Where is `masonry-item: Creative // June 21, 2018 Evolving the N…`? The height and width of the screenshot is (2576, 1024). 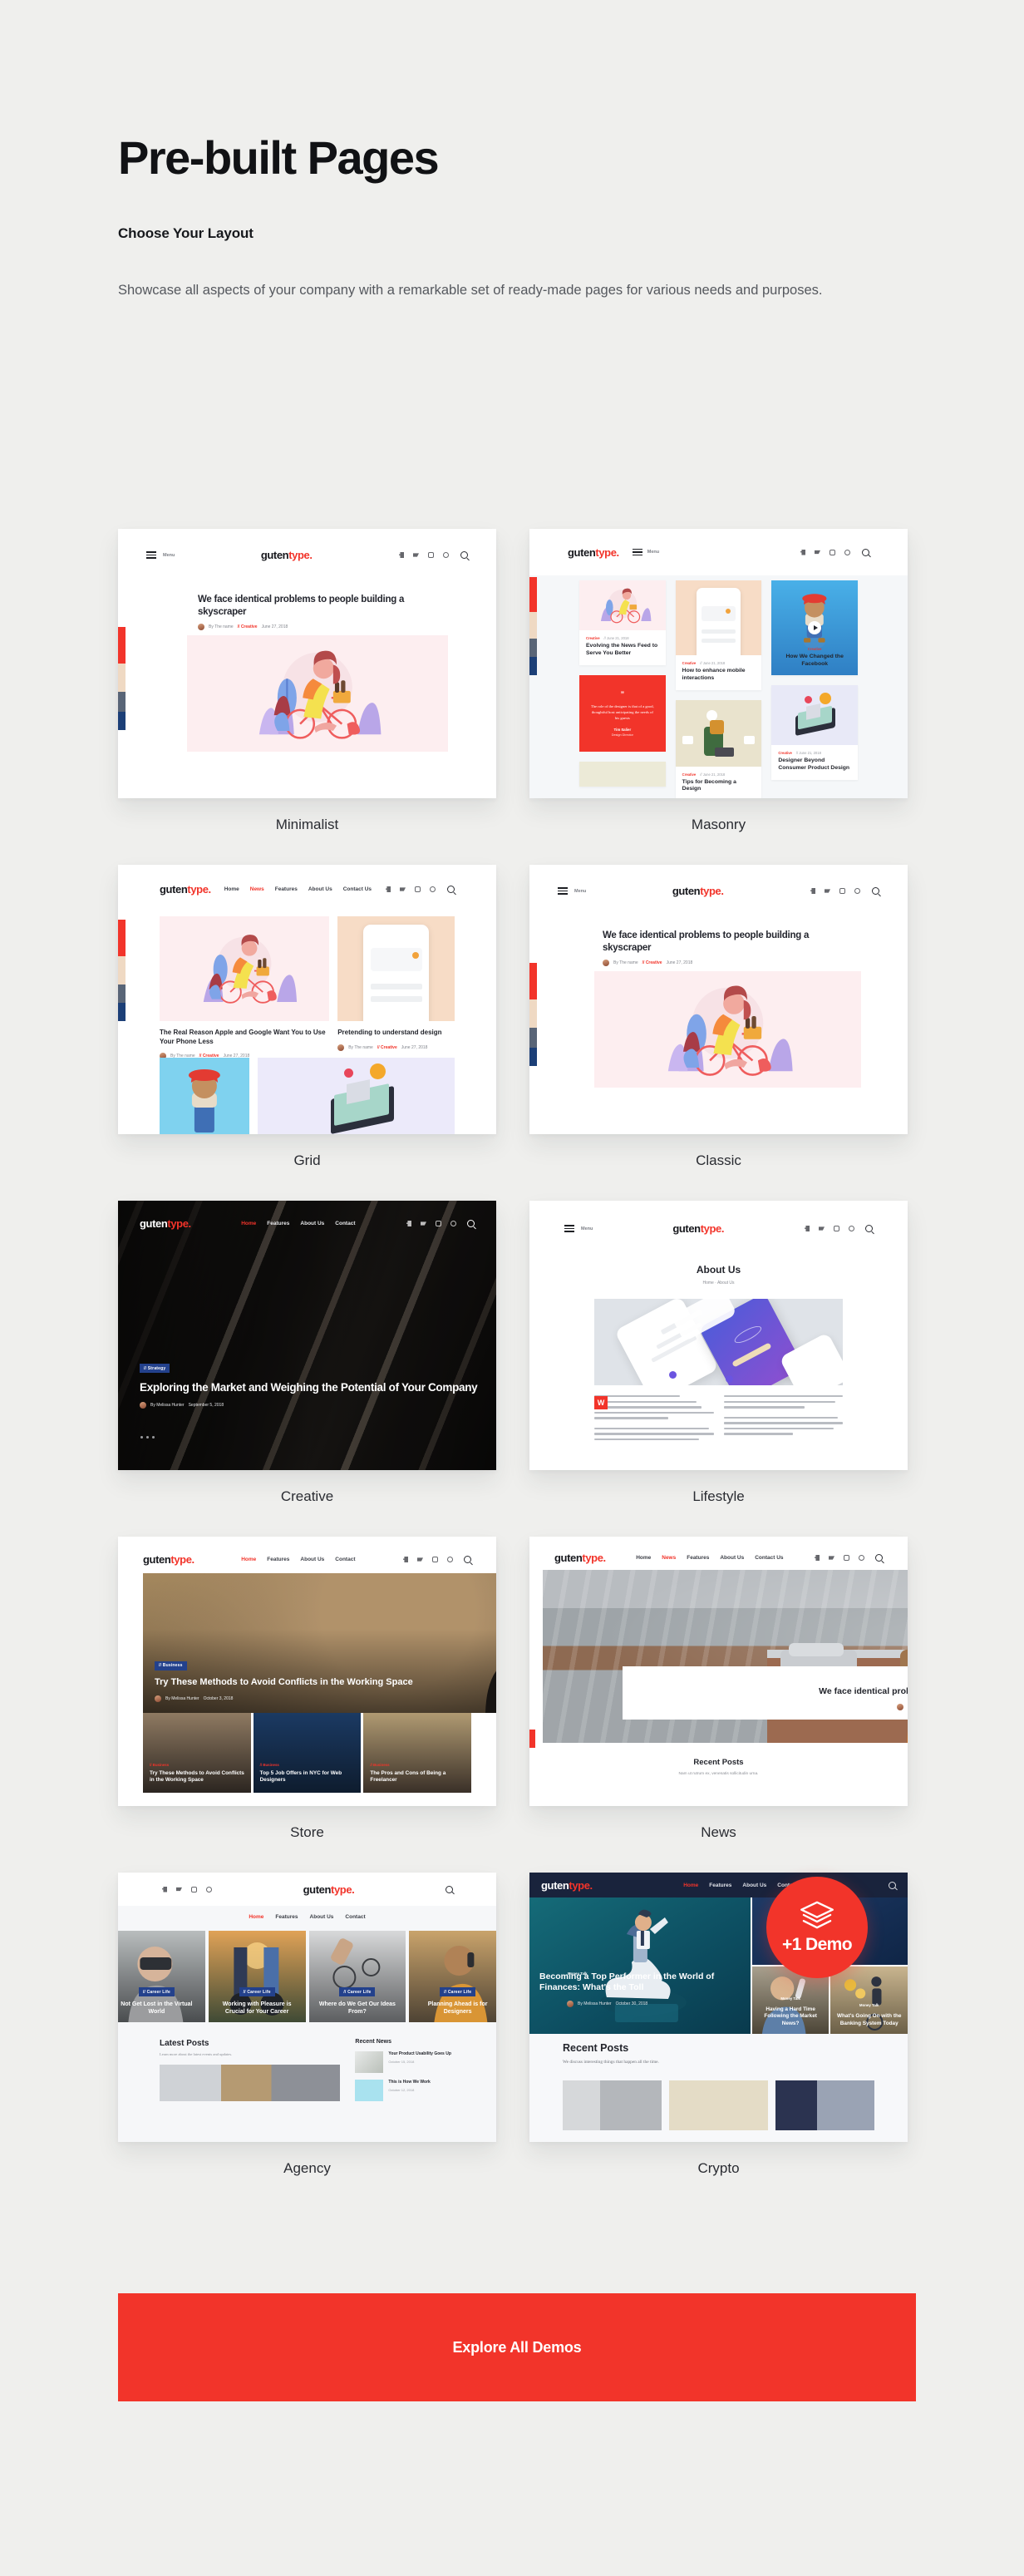
masonry-item: Creative // June 21, 2018 Evolving the N… is located at coordinates (622, 622).